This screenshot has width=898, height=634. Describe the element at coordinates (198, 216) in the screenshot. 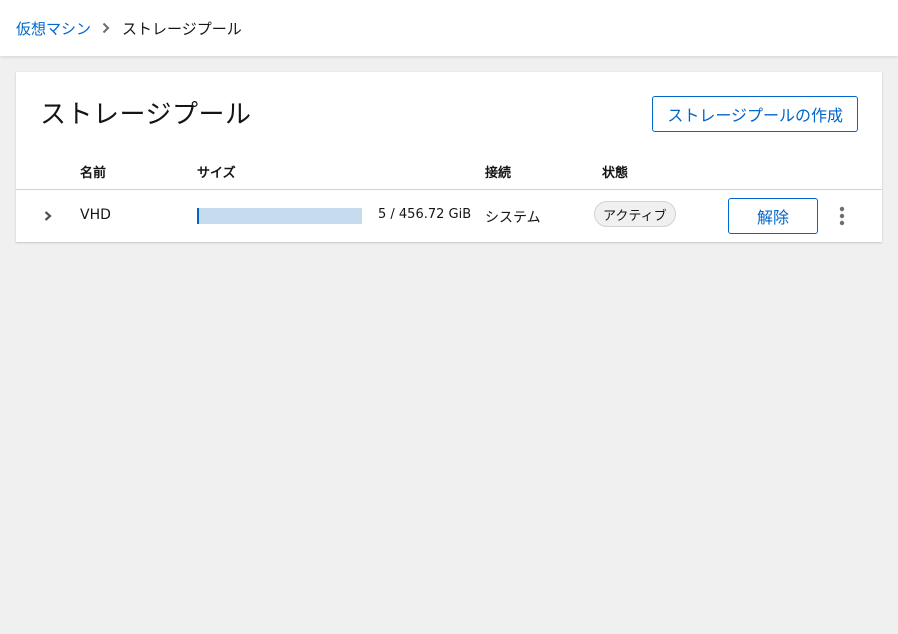

I see `size-usage-fill` at that location.